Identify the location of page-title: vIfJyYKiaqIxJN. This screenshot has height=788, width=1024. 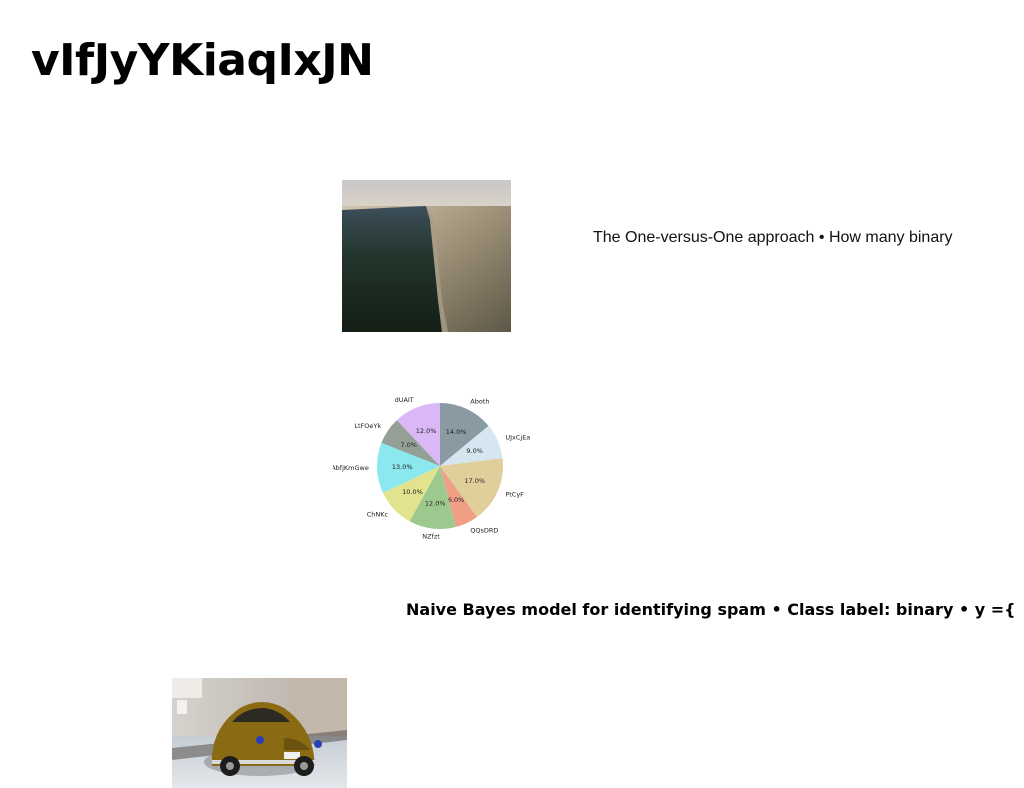
(202, 60).